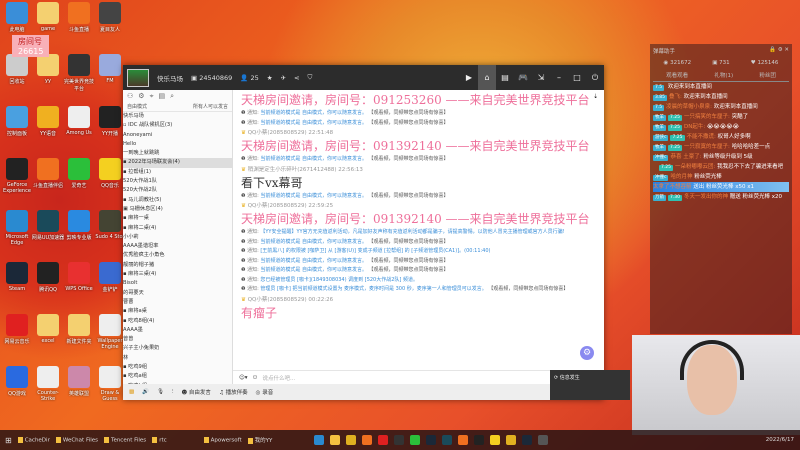 This screenshot has width=800, height=450. Describe the element at coordinates (17, 329) in the screenshot. I see `desktop-icon: 网易云音乐` at that location.